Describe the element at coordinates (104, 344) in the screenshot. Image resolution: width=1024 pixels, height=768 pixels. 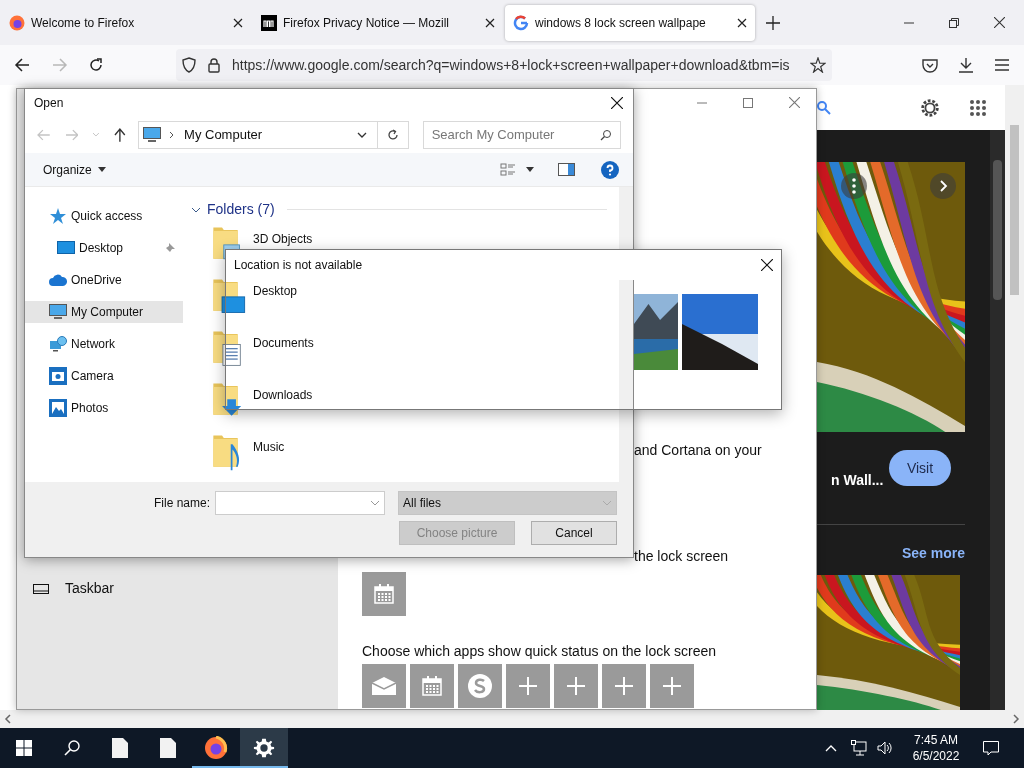
I see `nav-item: Network` at that location.